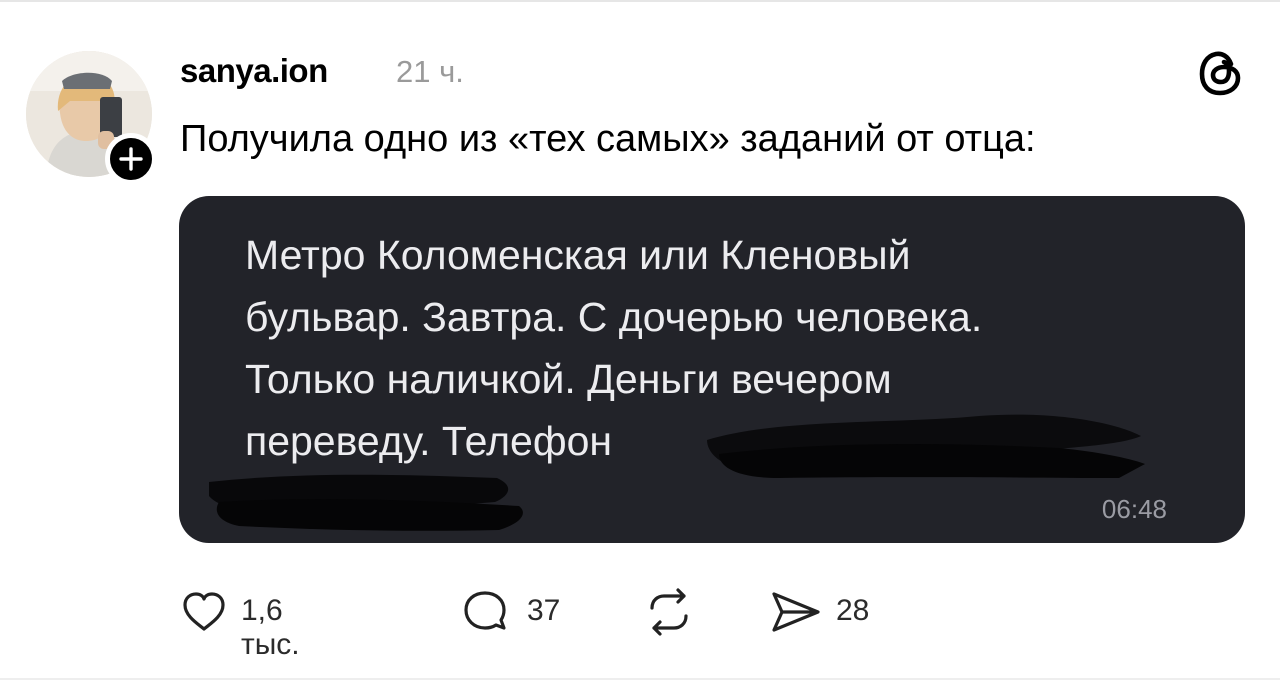  Describe the element at coordinates (1220, 73) in the screenshot. I see `threads-logo-icon` at that location.